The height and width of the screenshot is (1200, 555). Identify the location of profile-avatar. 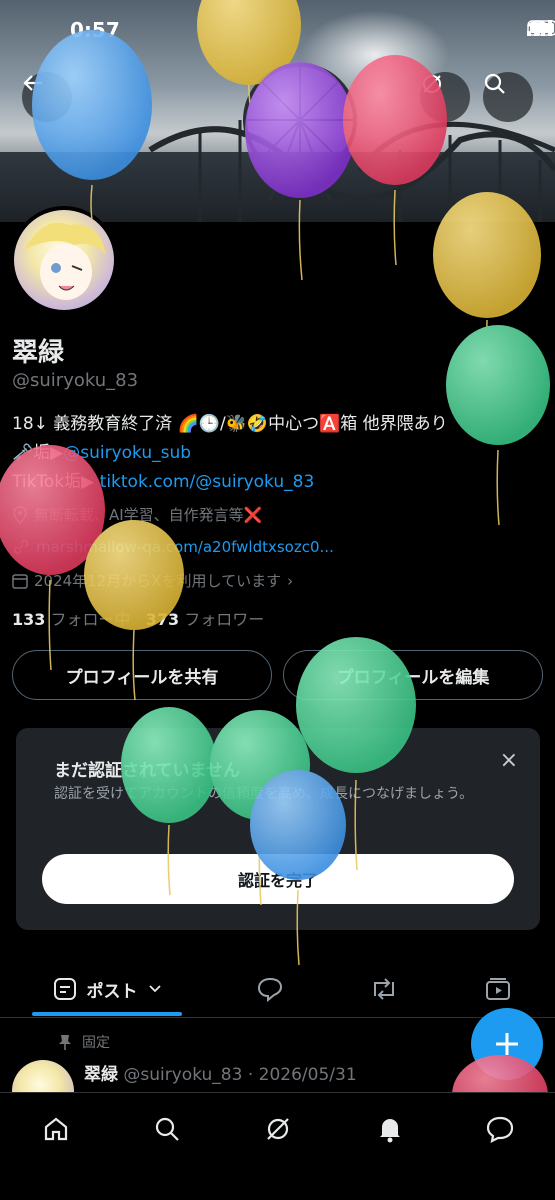
(64, 260).